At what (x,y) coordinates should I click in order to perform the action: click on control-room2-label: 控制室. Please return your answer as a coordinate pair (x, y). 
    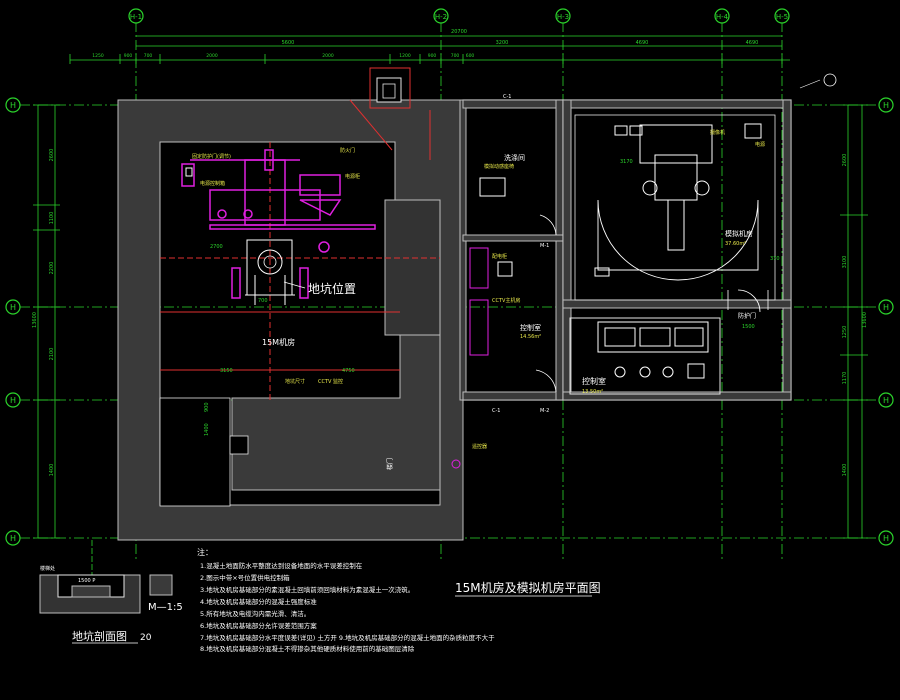
    Looking at the image, I should click on (530, 327).